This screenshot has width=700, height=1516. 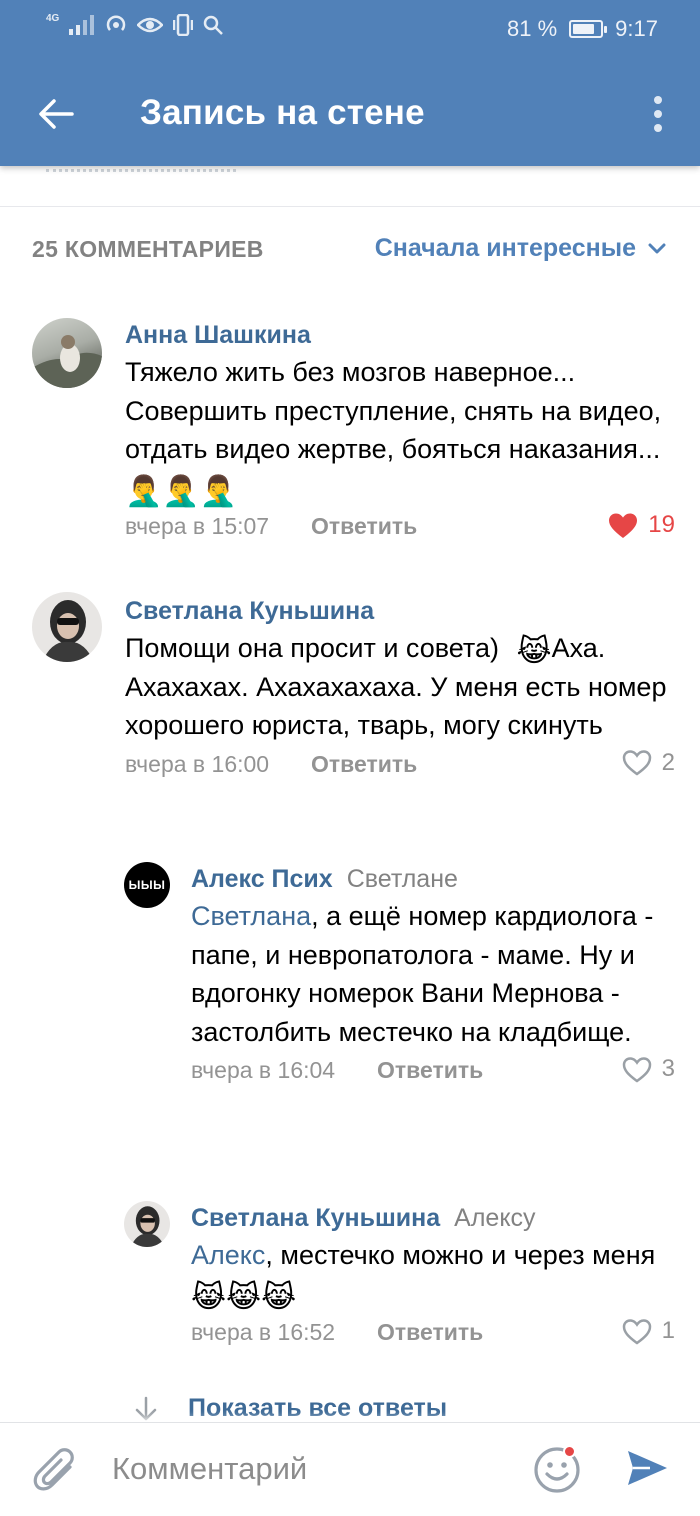 I want to click on post-bottom-edge, so click(x=350, y=186).